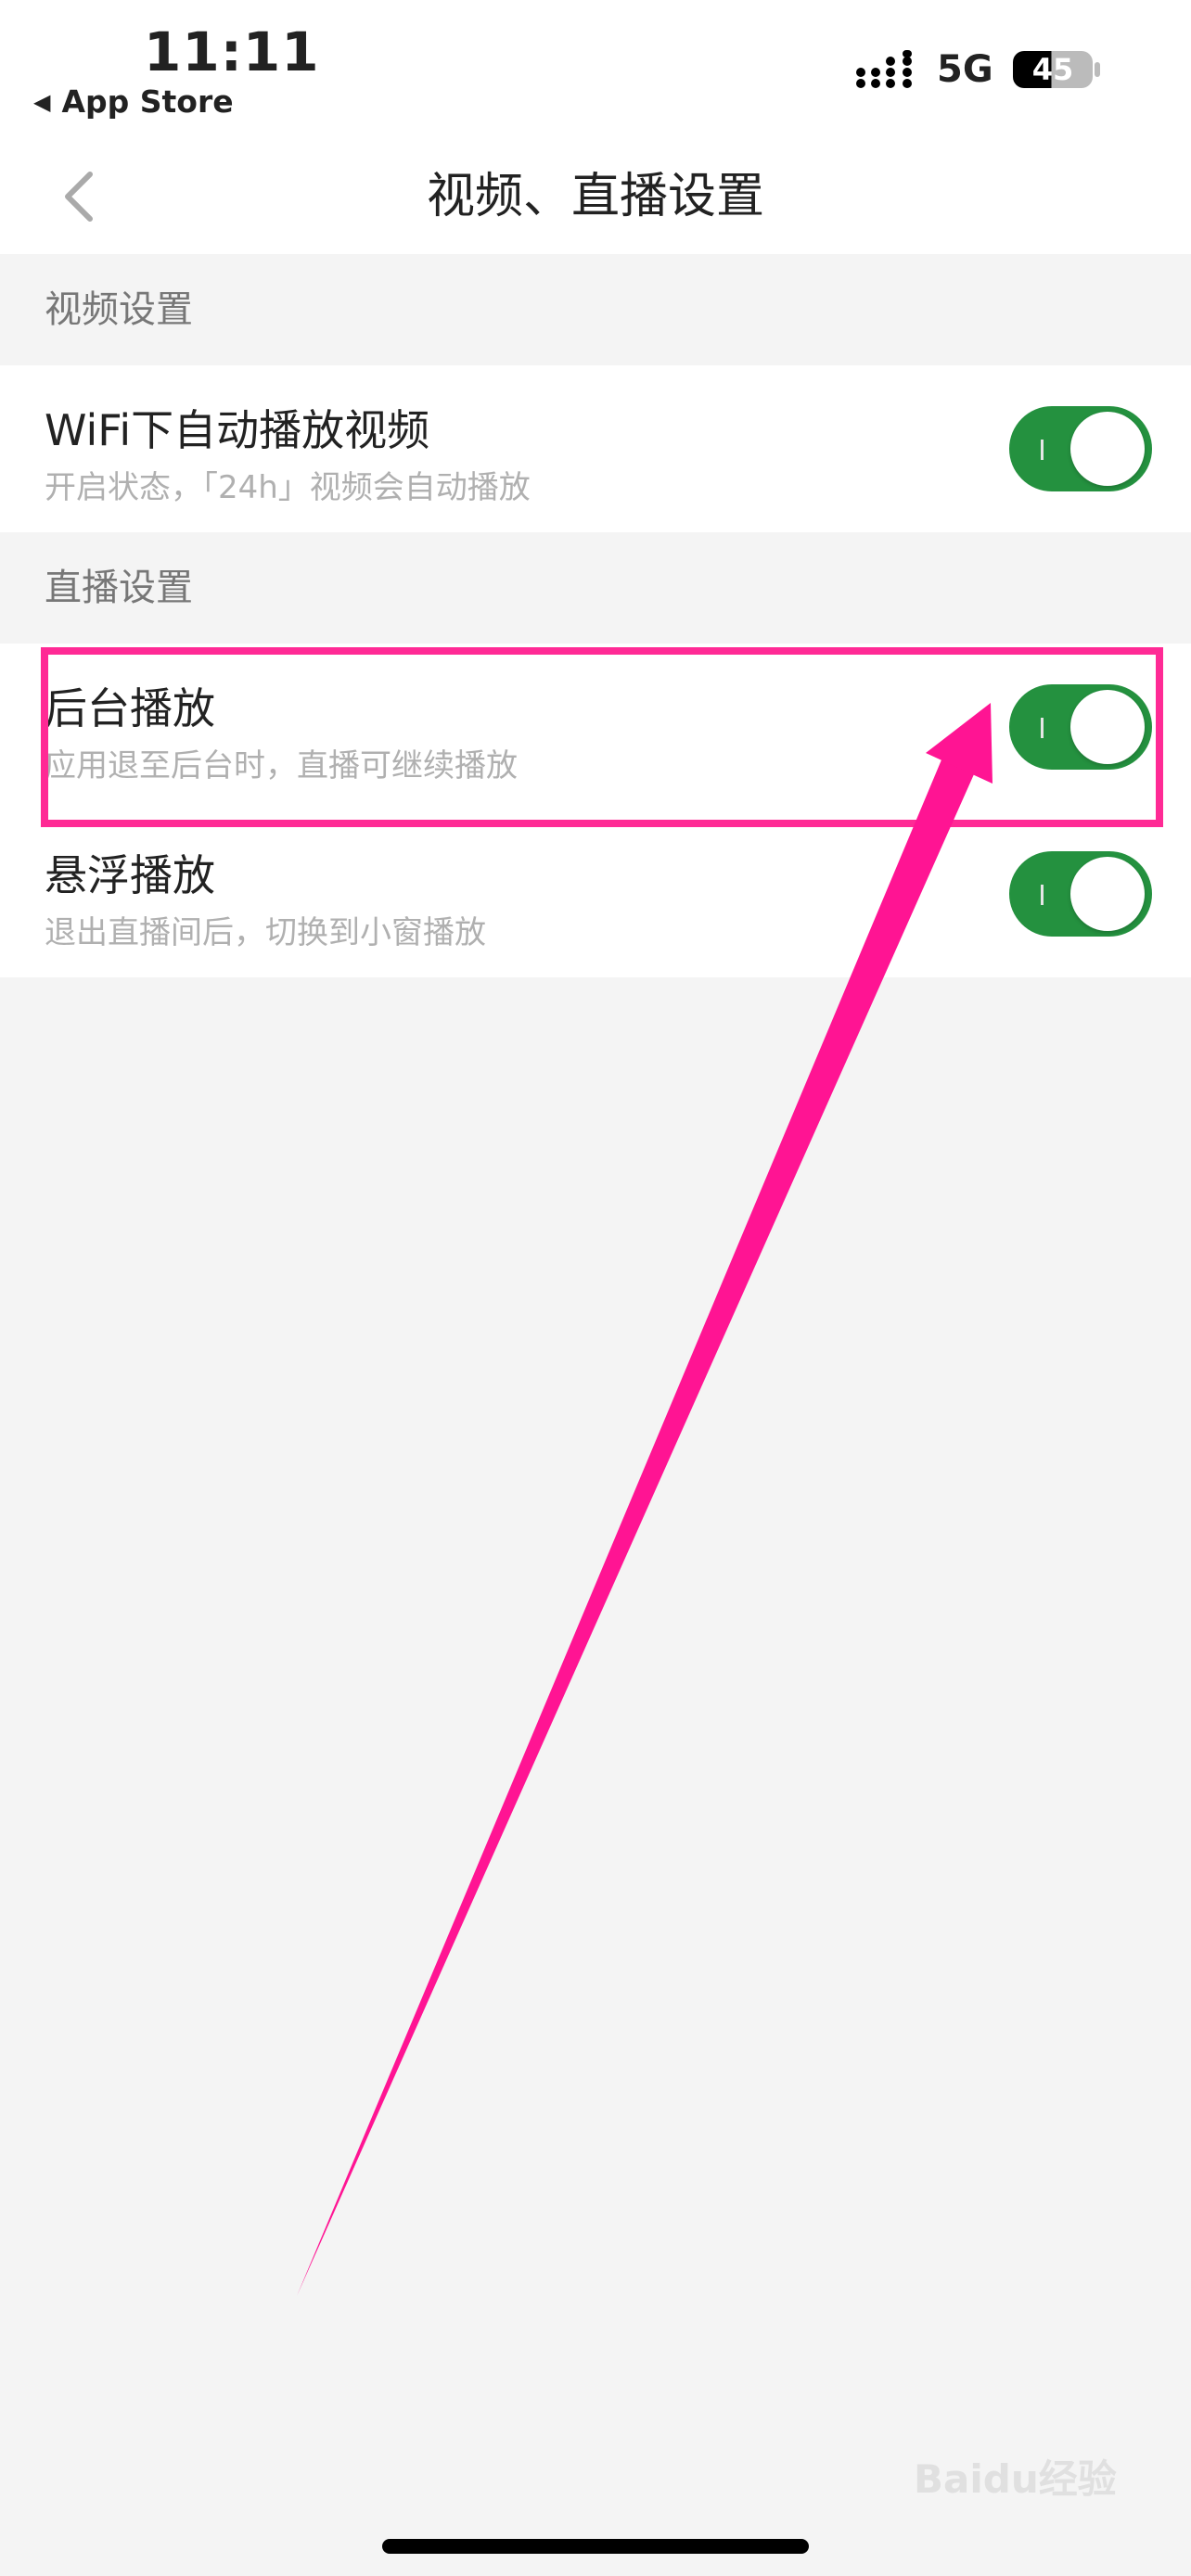  Describe the element at coordinates (1053, 69) in the screenshot. I see `battery-icon: 45` at that location.